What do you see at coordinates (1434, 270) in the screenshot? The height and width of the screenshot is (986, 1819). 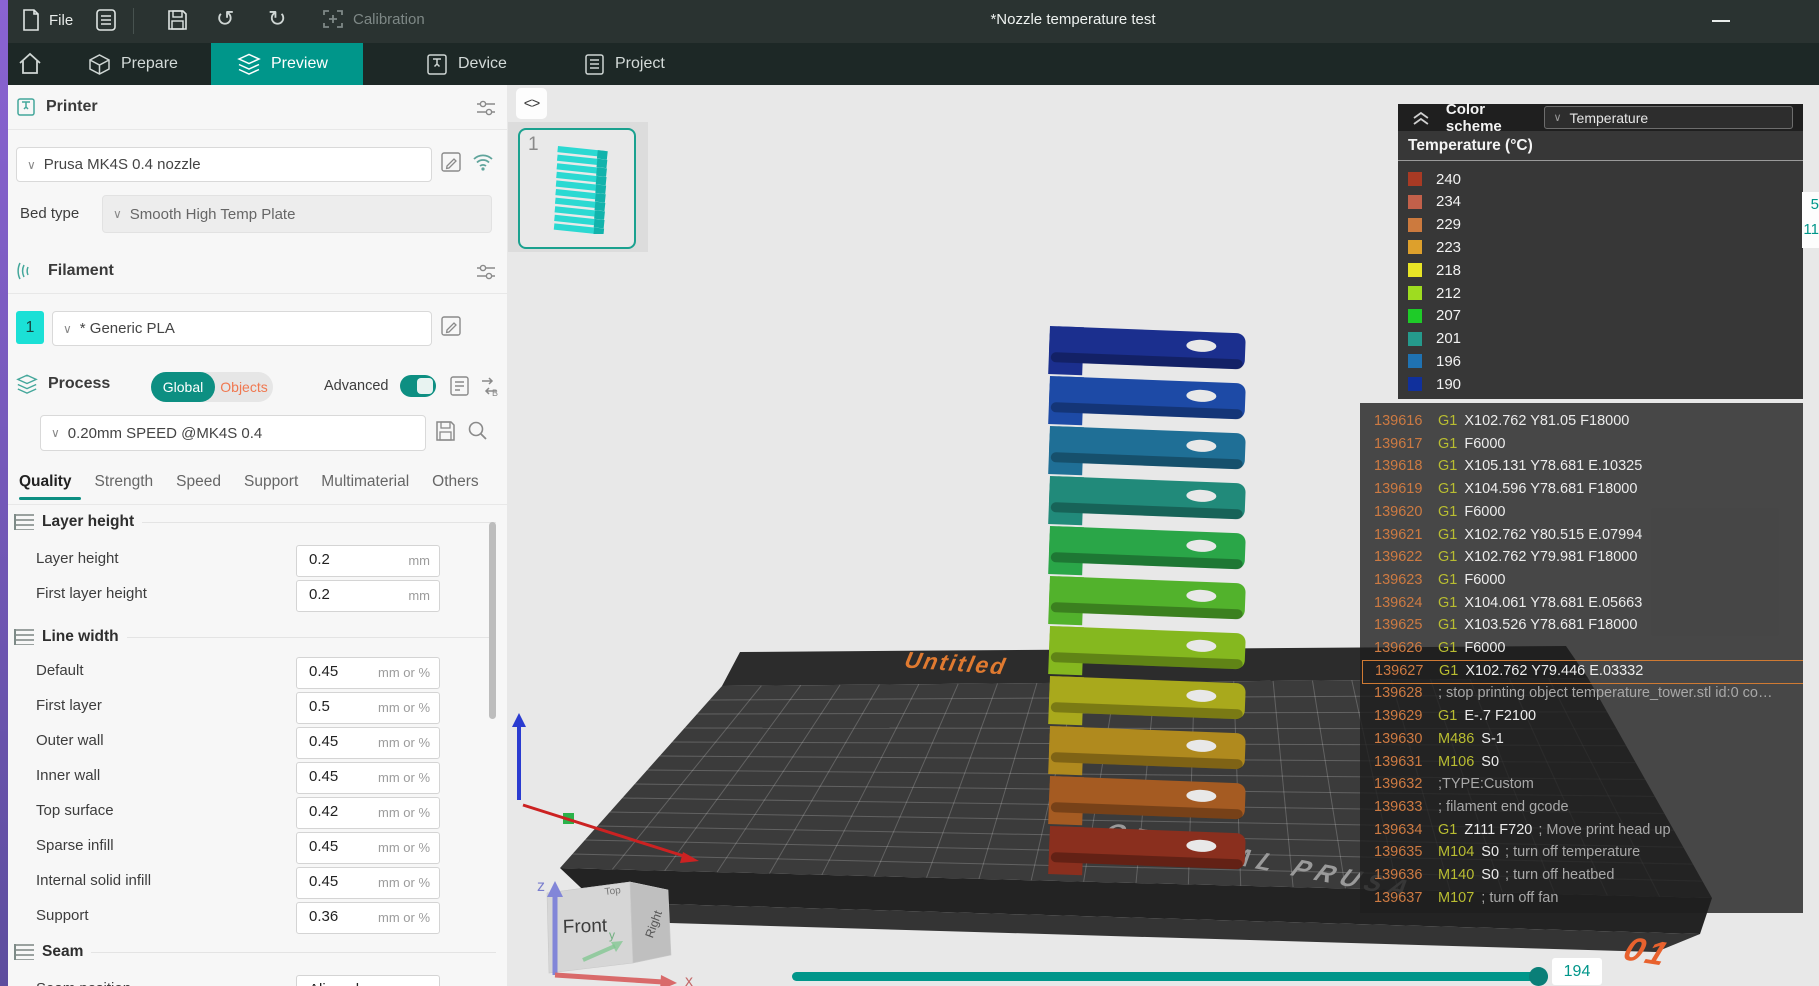 I see `legend-item: 218` at bounding box center [1434, 270].